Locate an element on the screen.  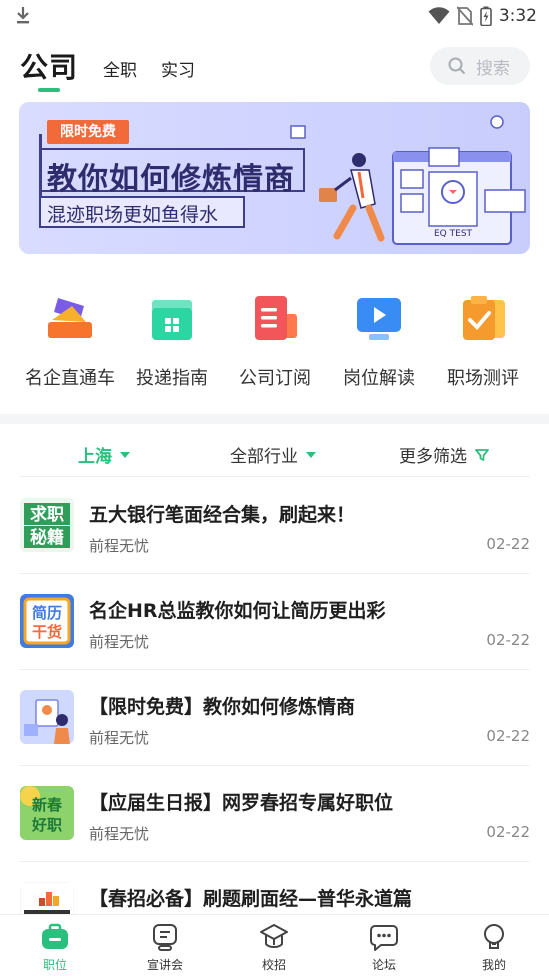
quick-link-company-subscription: 公司订阅 is located at coordinates (275, 339).